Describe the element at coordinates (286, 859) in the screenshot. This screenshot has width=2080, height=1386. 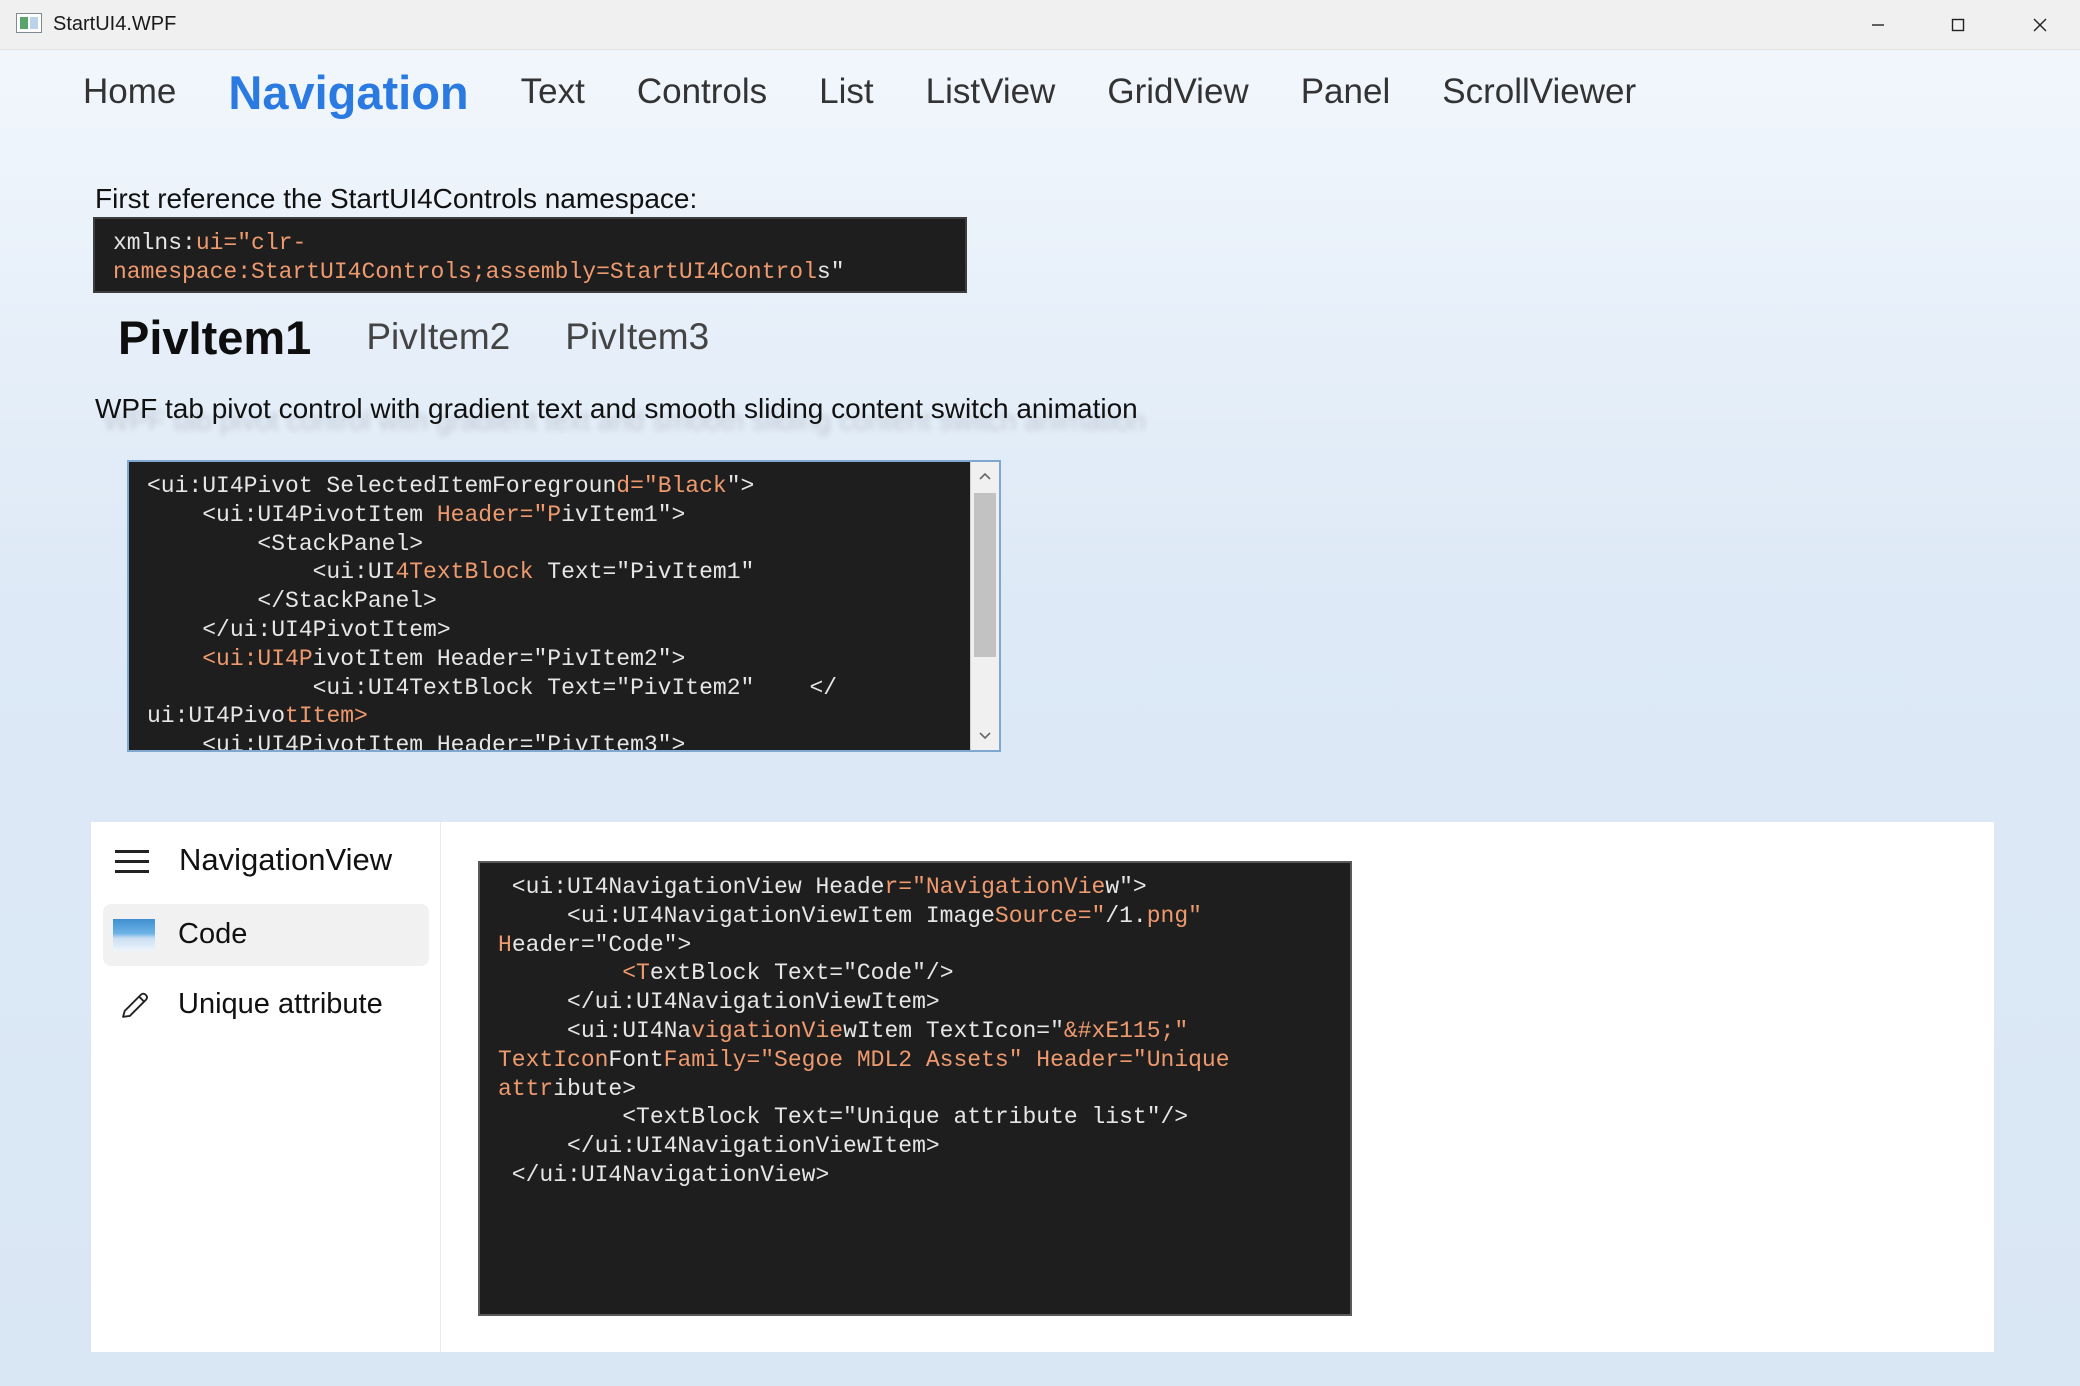
I see `navigation-view-title: NavigationView` at that location.